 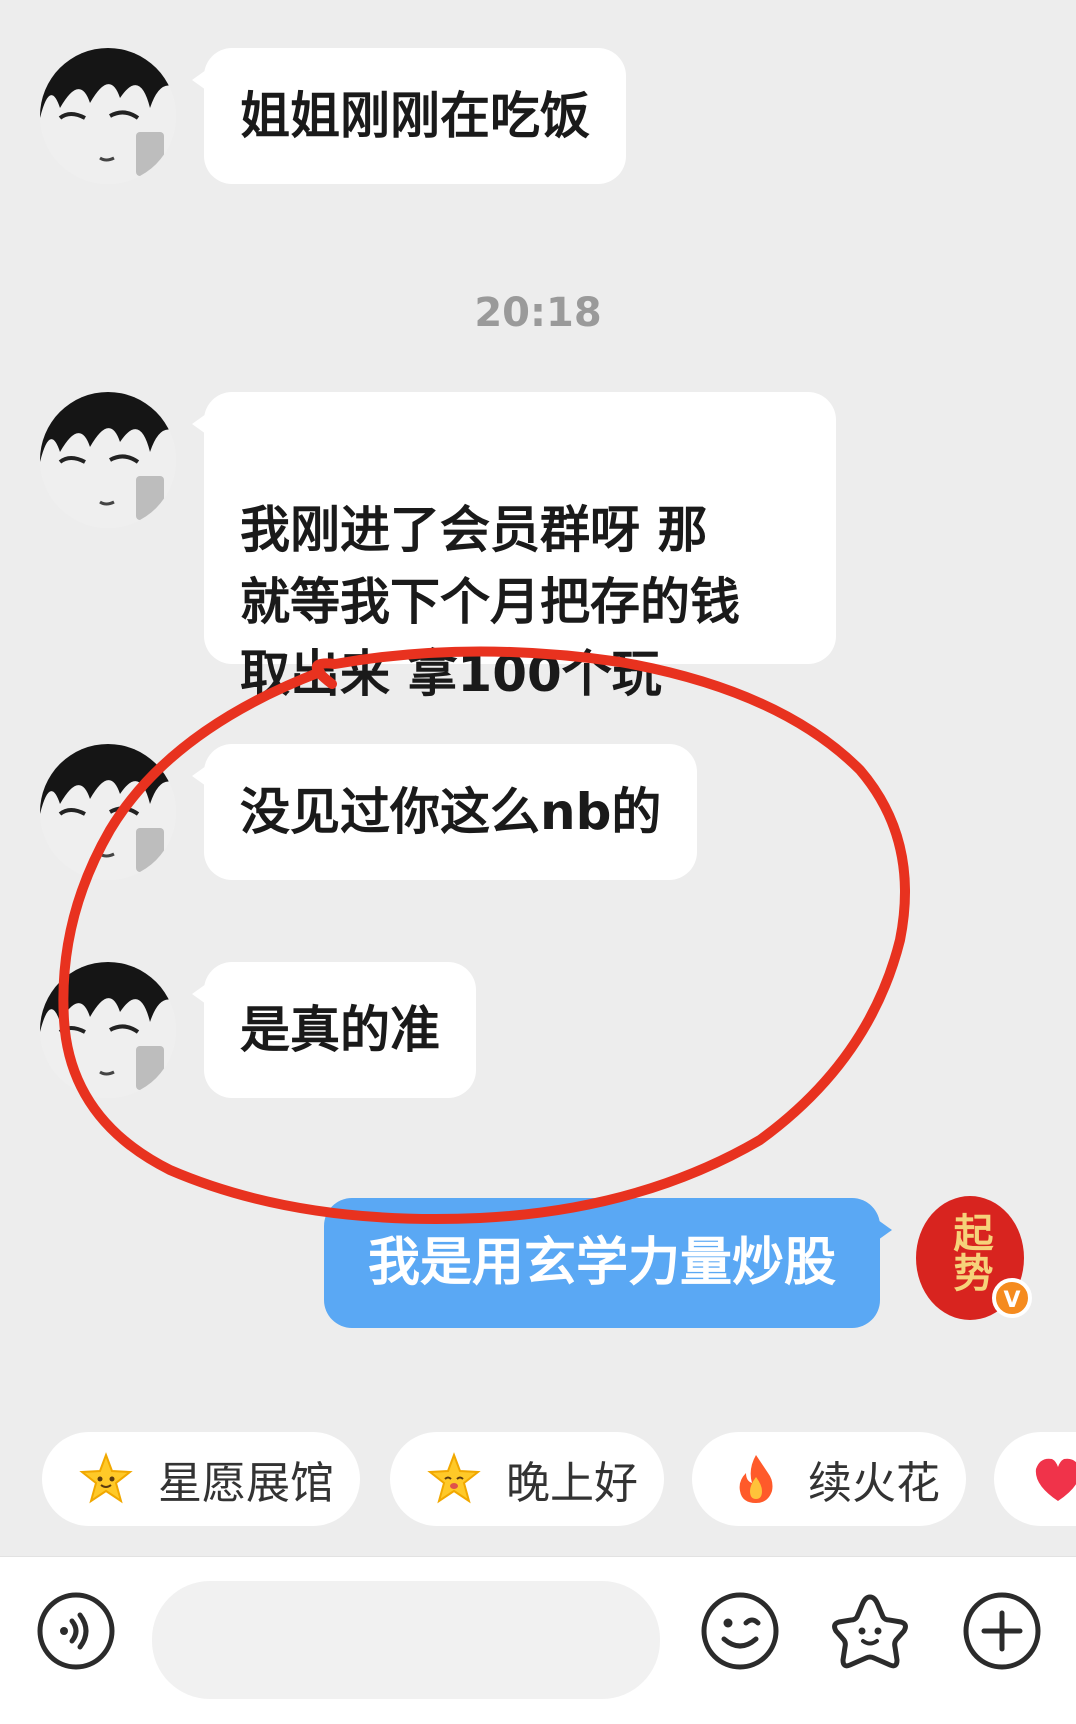 I want to click on voice-icon, so click(x=76, y=1631).